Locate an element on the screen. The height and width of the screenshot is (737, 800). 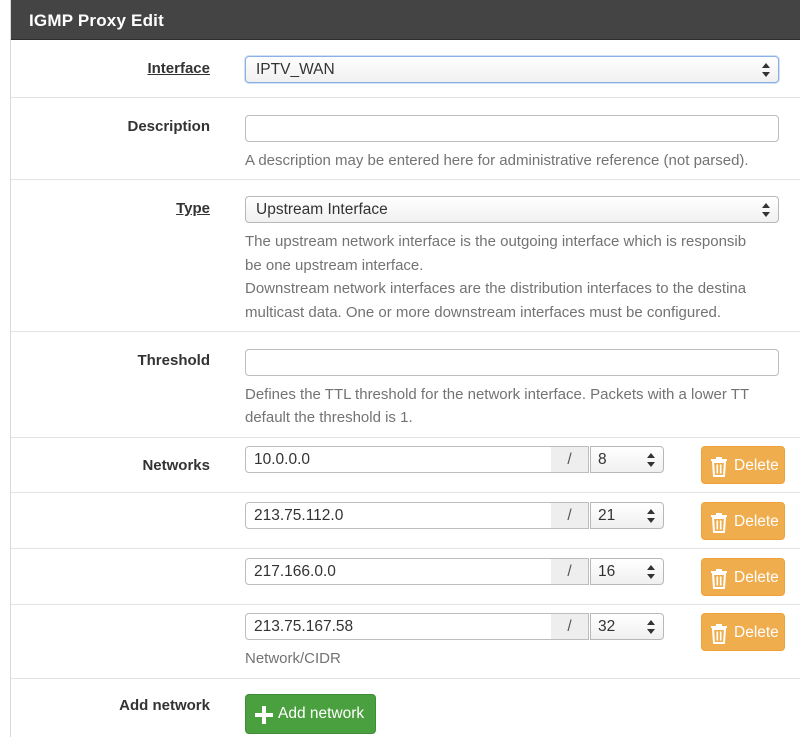
cidr-mask-select: 21 is located at coordinates (627, 515).